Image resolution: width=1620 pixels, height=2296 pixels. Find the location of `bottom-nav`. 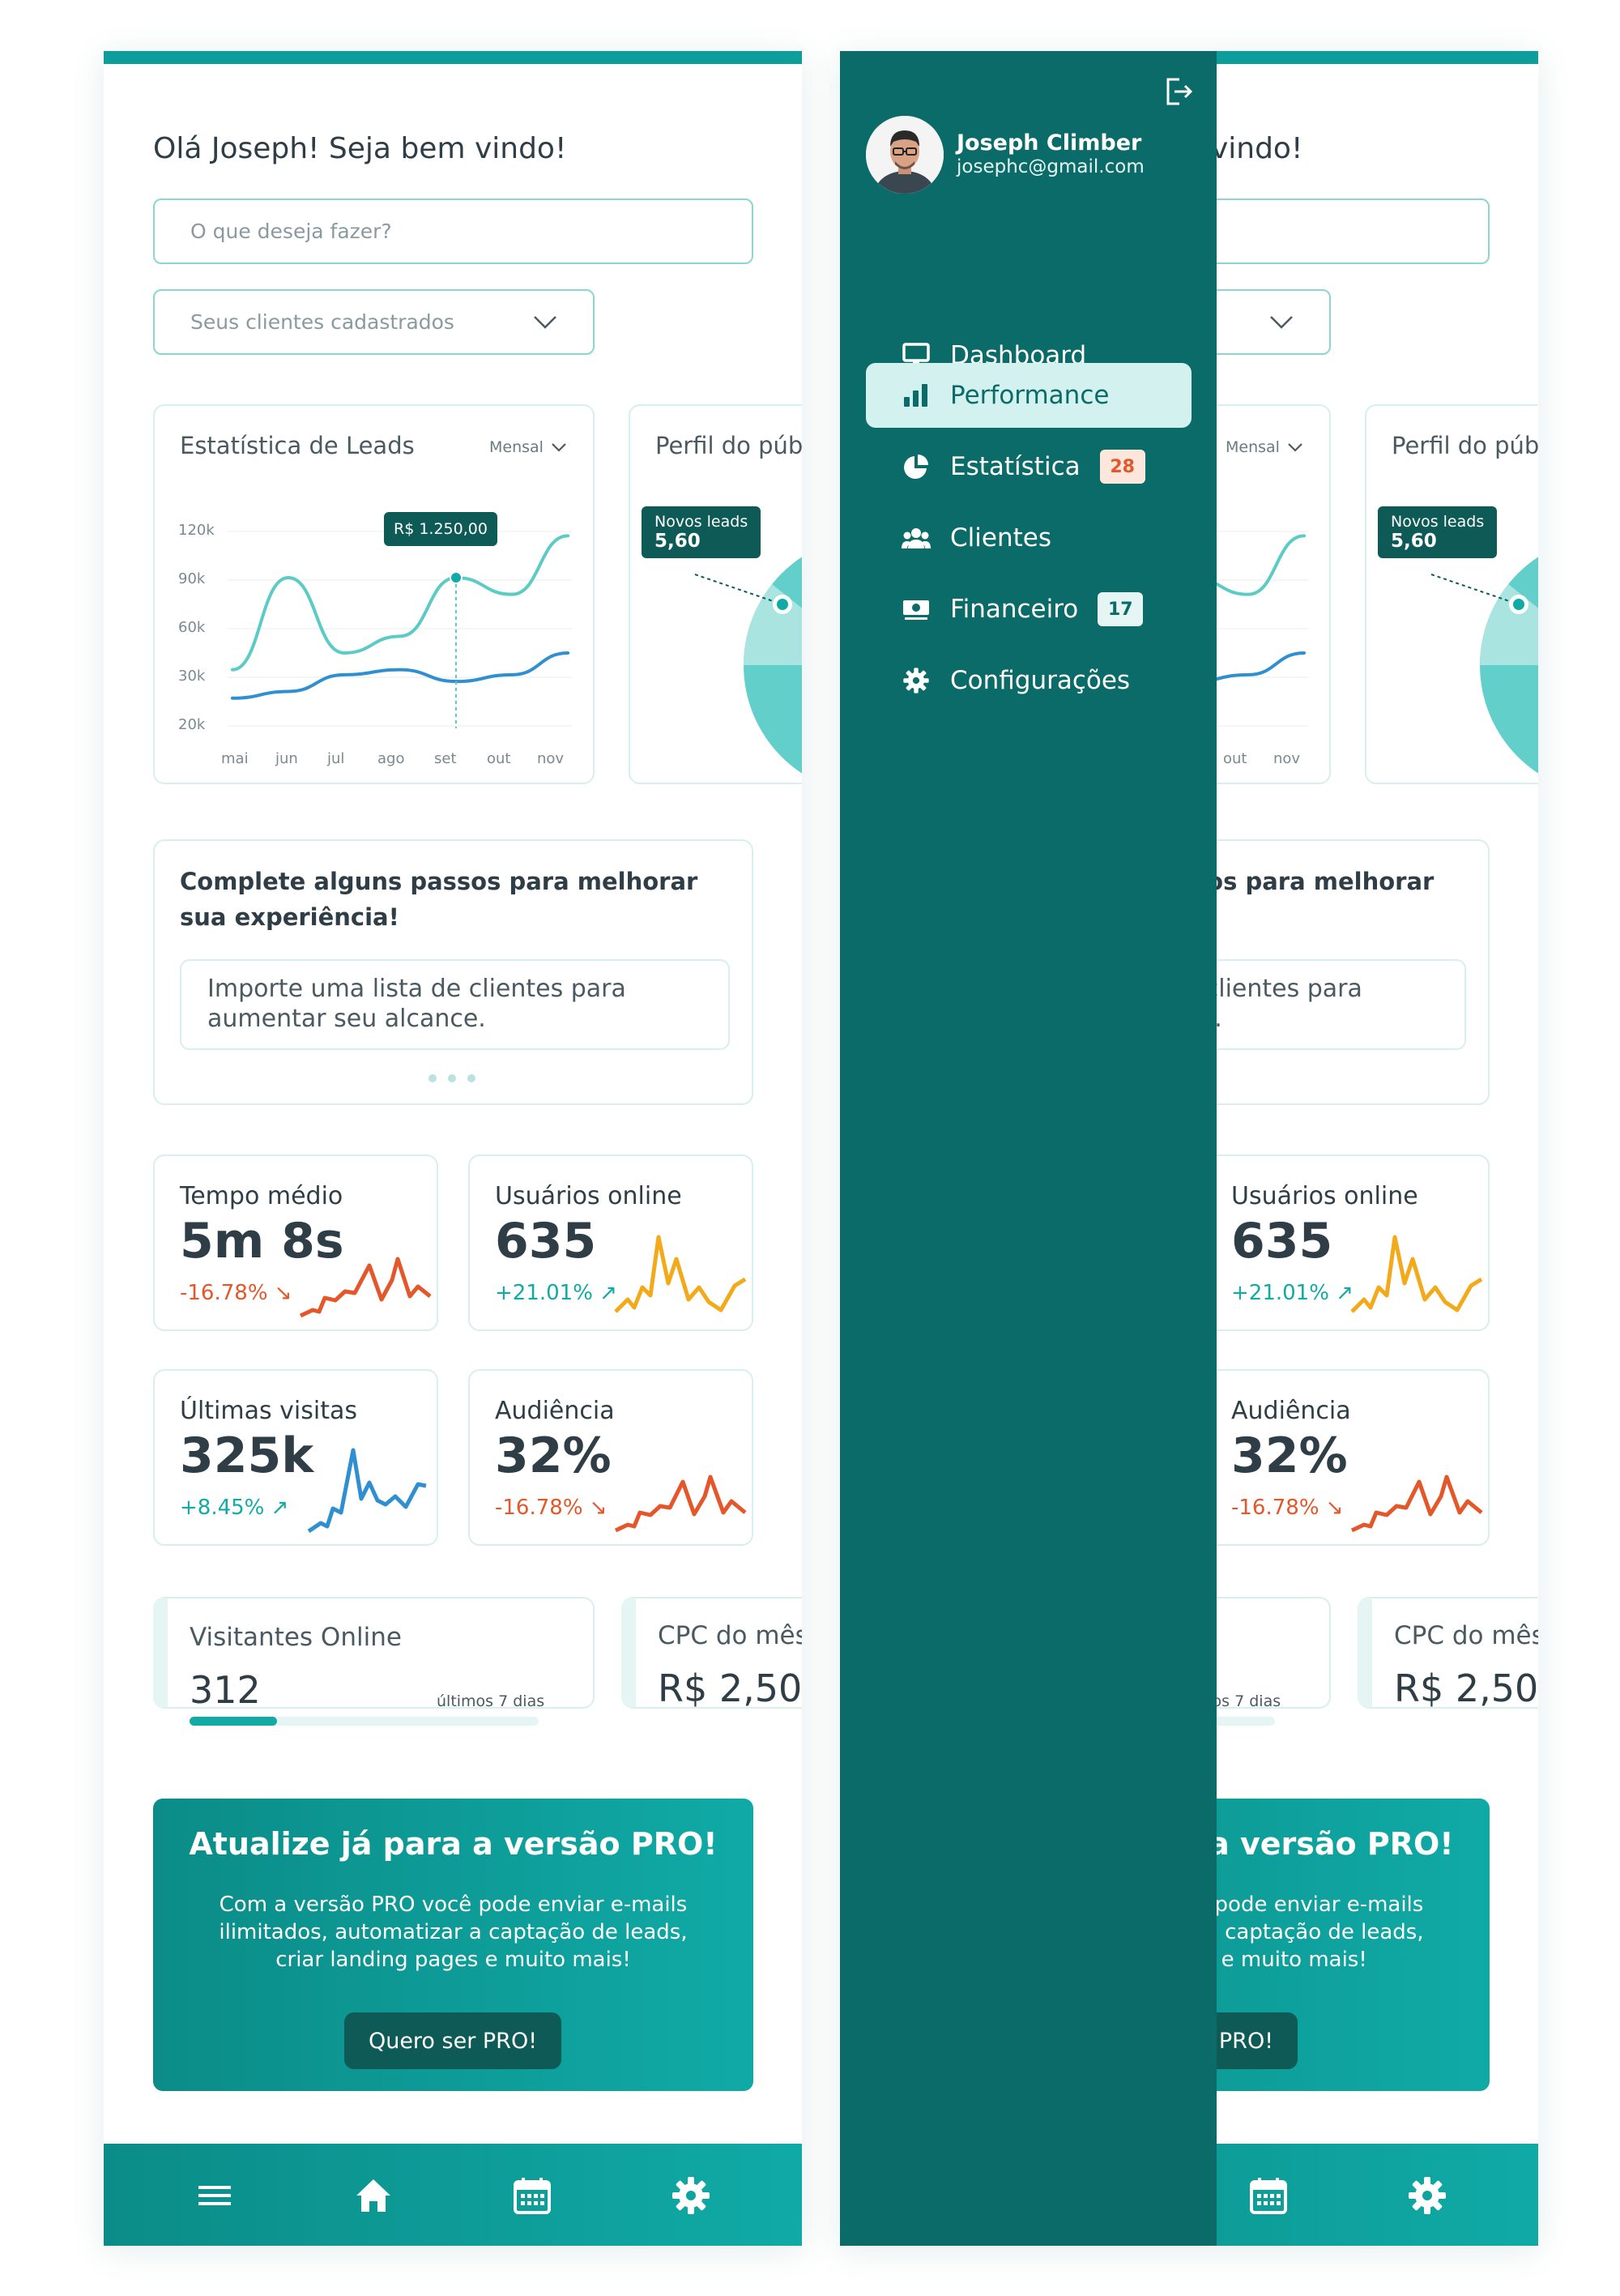

bottom-nav is located at coordinates (453, 2195).